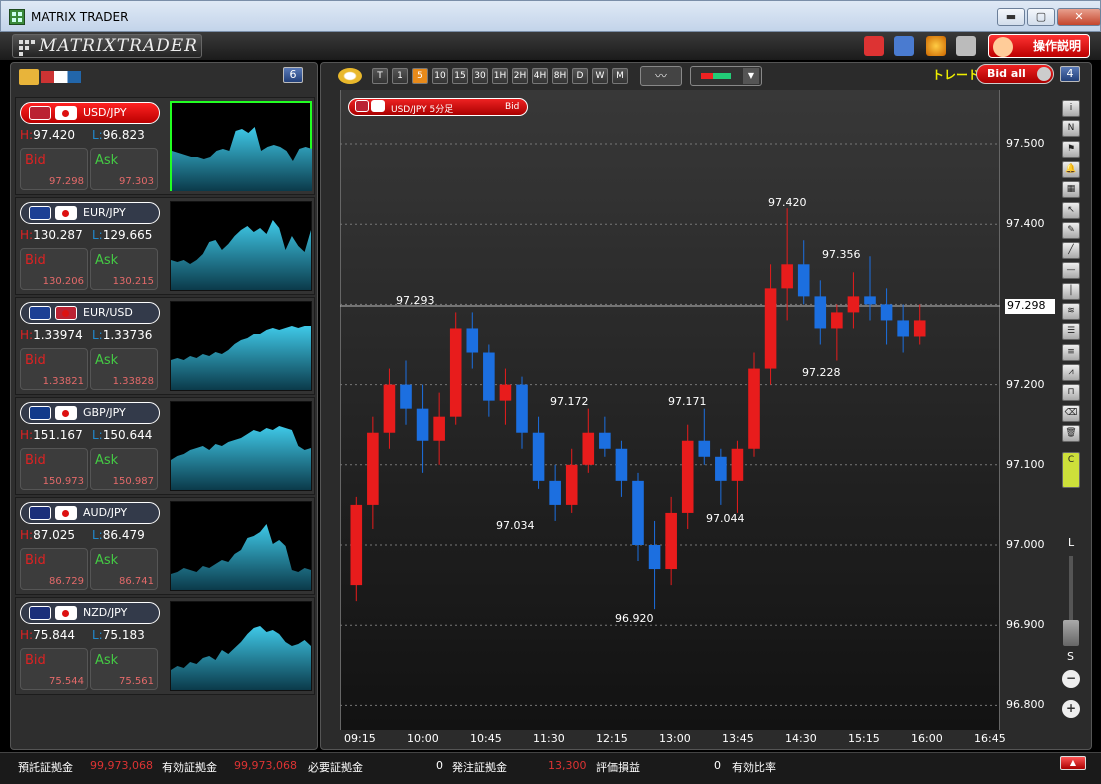 This screenshot has height=784, width=1101. I want to click on fan-icon: ⩘, so click(1071, 372).